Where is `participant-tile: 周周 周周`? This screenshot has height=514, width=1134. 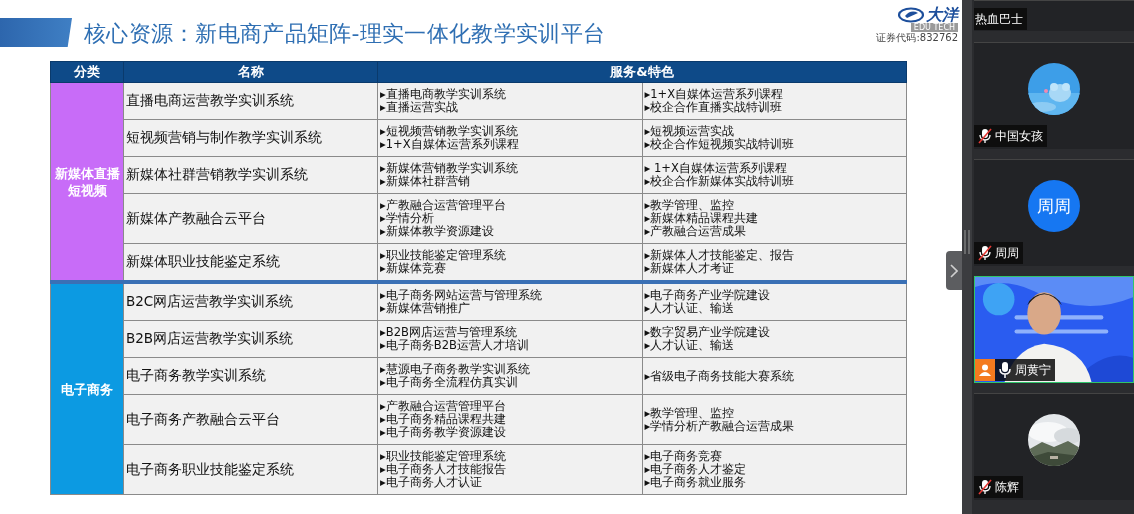 participant-tile: 周周 周周 is located at coordinates (1054, 212).